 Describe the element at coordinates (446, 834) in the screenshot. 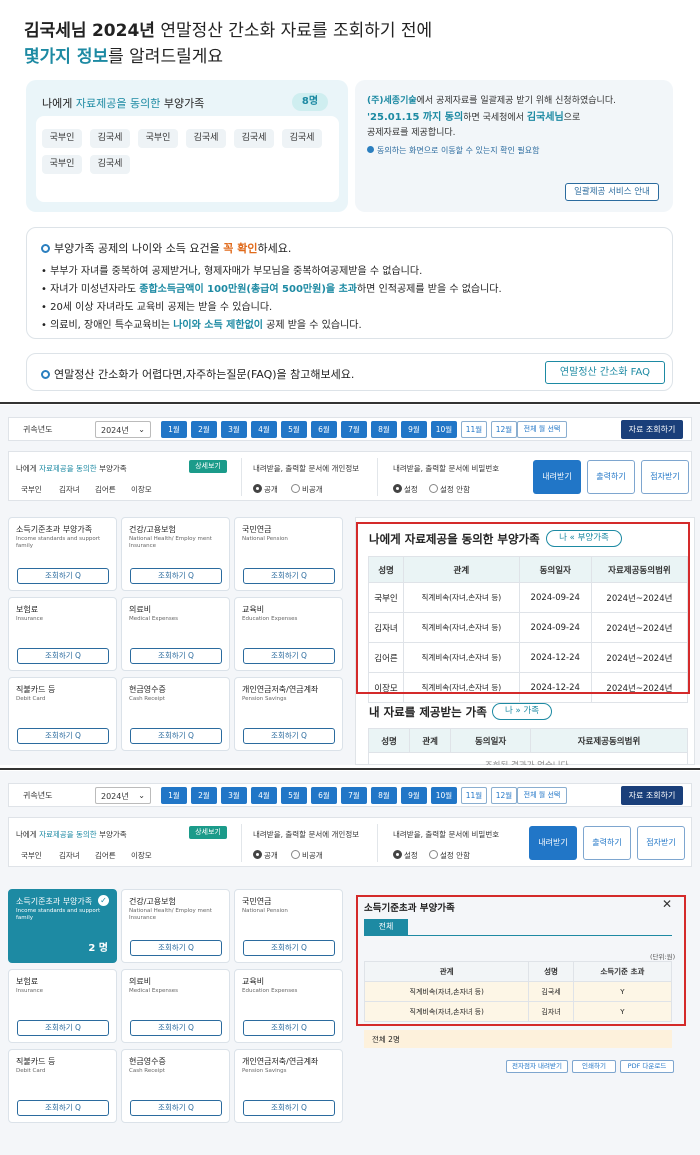

I see `password-label: 내려받을, 출력할 문서에 비밀번호` at that location.